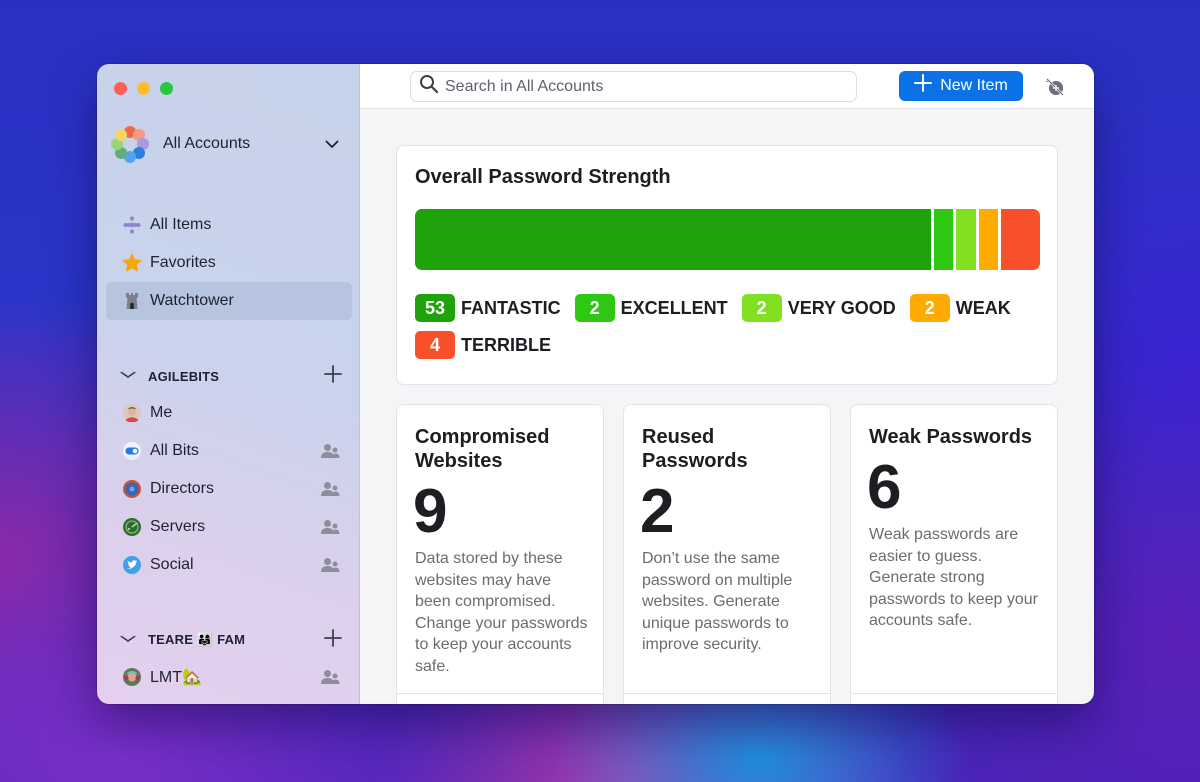 The image size is (1200, 782). I want to click on strength-segment-fantastic, so click(673, 239).